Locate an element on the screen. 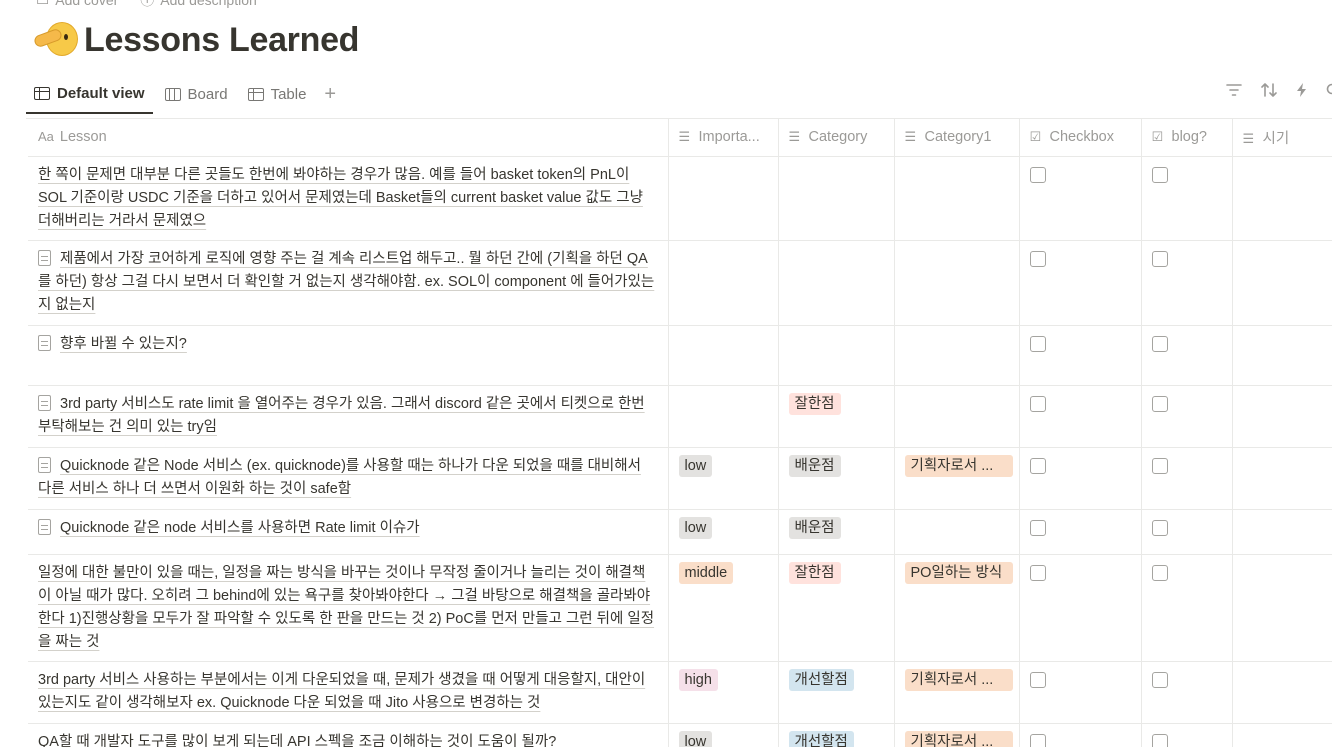 This screenshot has height=747, width=1332. tab-table: Table is located at coordinates (277, 94).